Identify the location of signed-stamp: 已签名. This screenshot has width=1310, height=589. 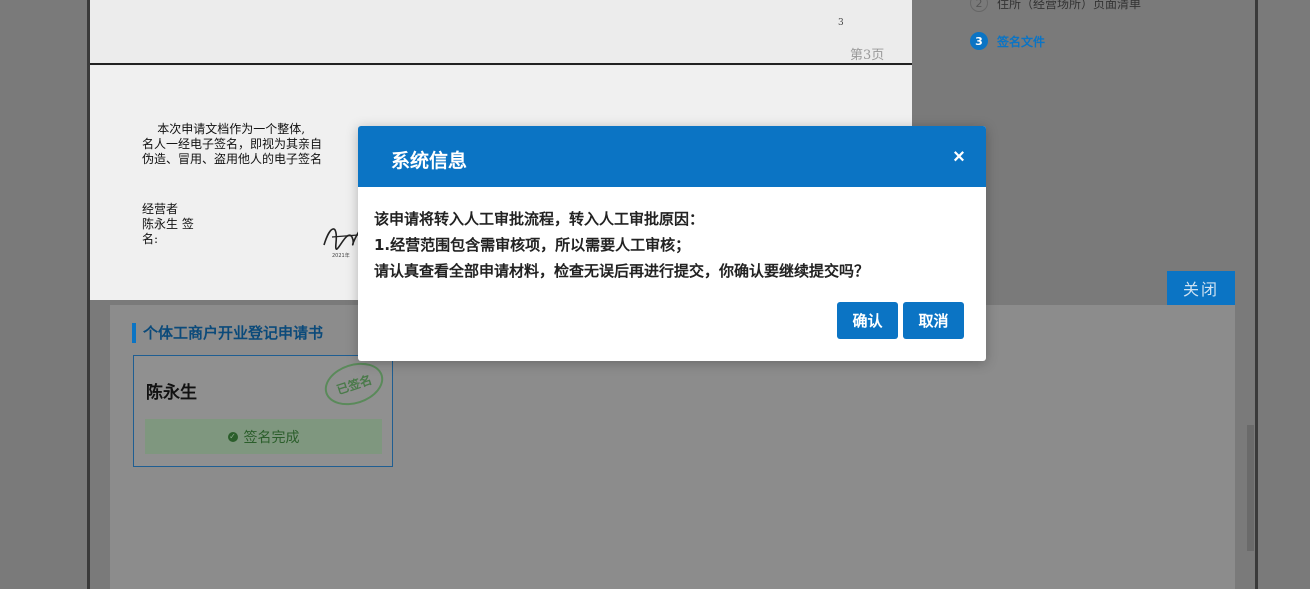
(354, 384).